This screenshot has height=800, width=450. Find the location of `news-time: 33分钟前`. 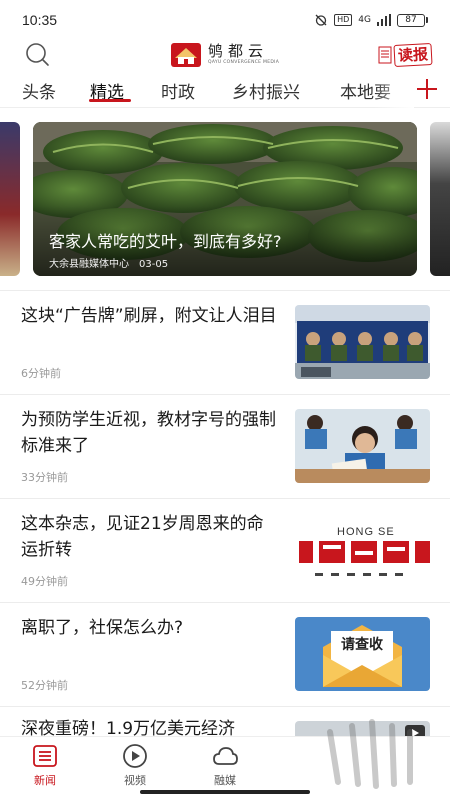

news-time: 33分钟前 is located at coordinates (44, 477).